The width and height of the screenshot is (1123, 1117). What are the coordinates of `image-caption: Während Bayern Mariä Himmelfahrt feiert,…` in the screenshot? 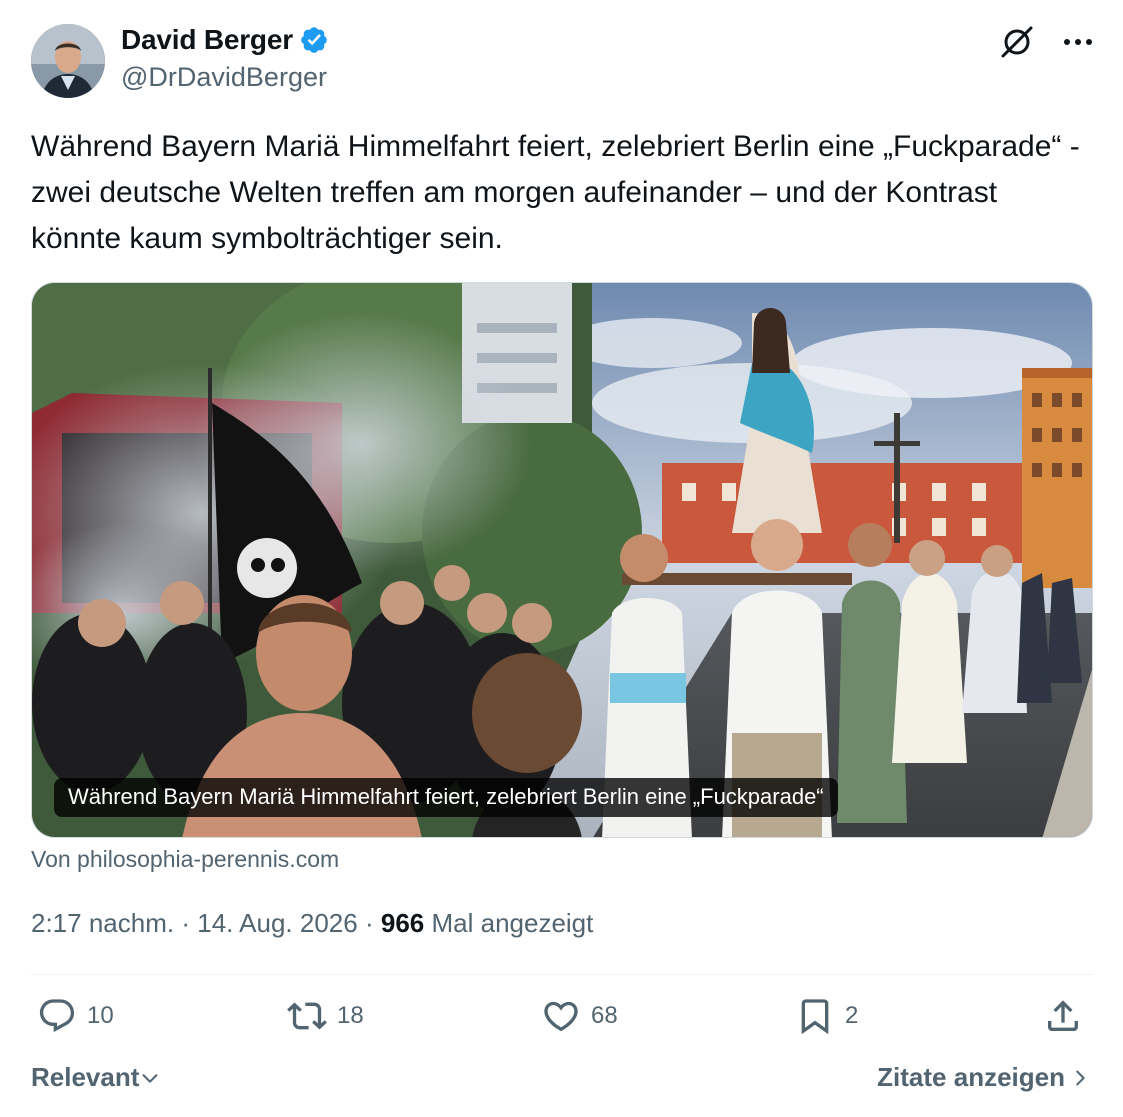 It's located at (446, 797).